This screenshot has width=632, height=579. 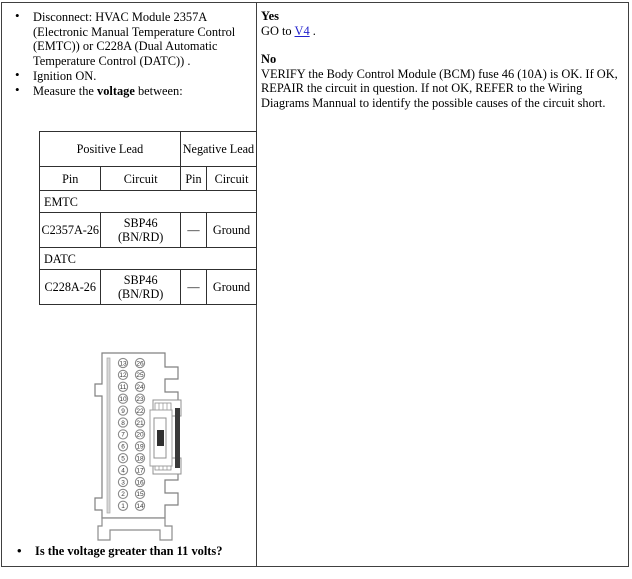 What do you see at coordinates (140, 411) in the screenshot?
I see `pin-number-22: 22` at bounding box center [140, 411].